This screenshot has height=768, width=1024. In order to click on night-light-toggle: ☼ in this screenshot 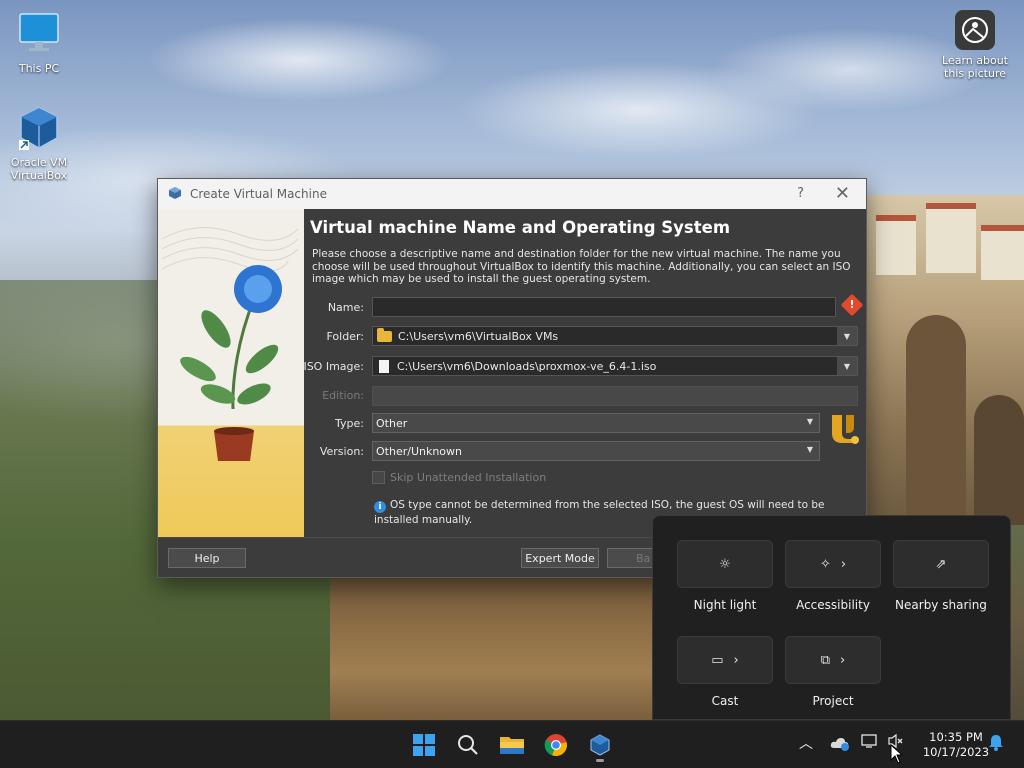, I will do `click(725, 564)`.